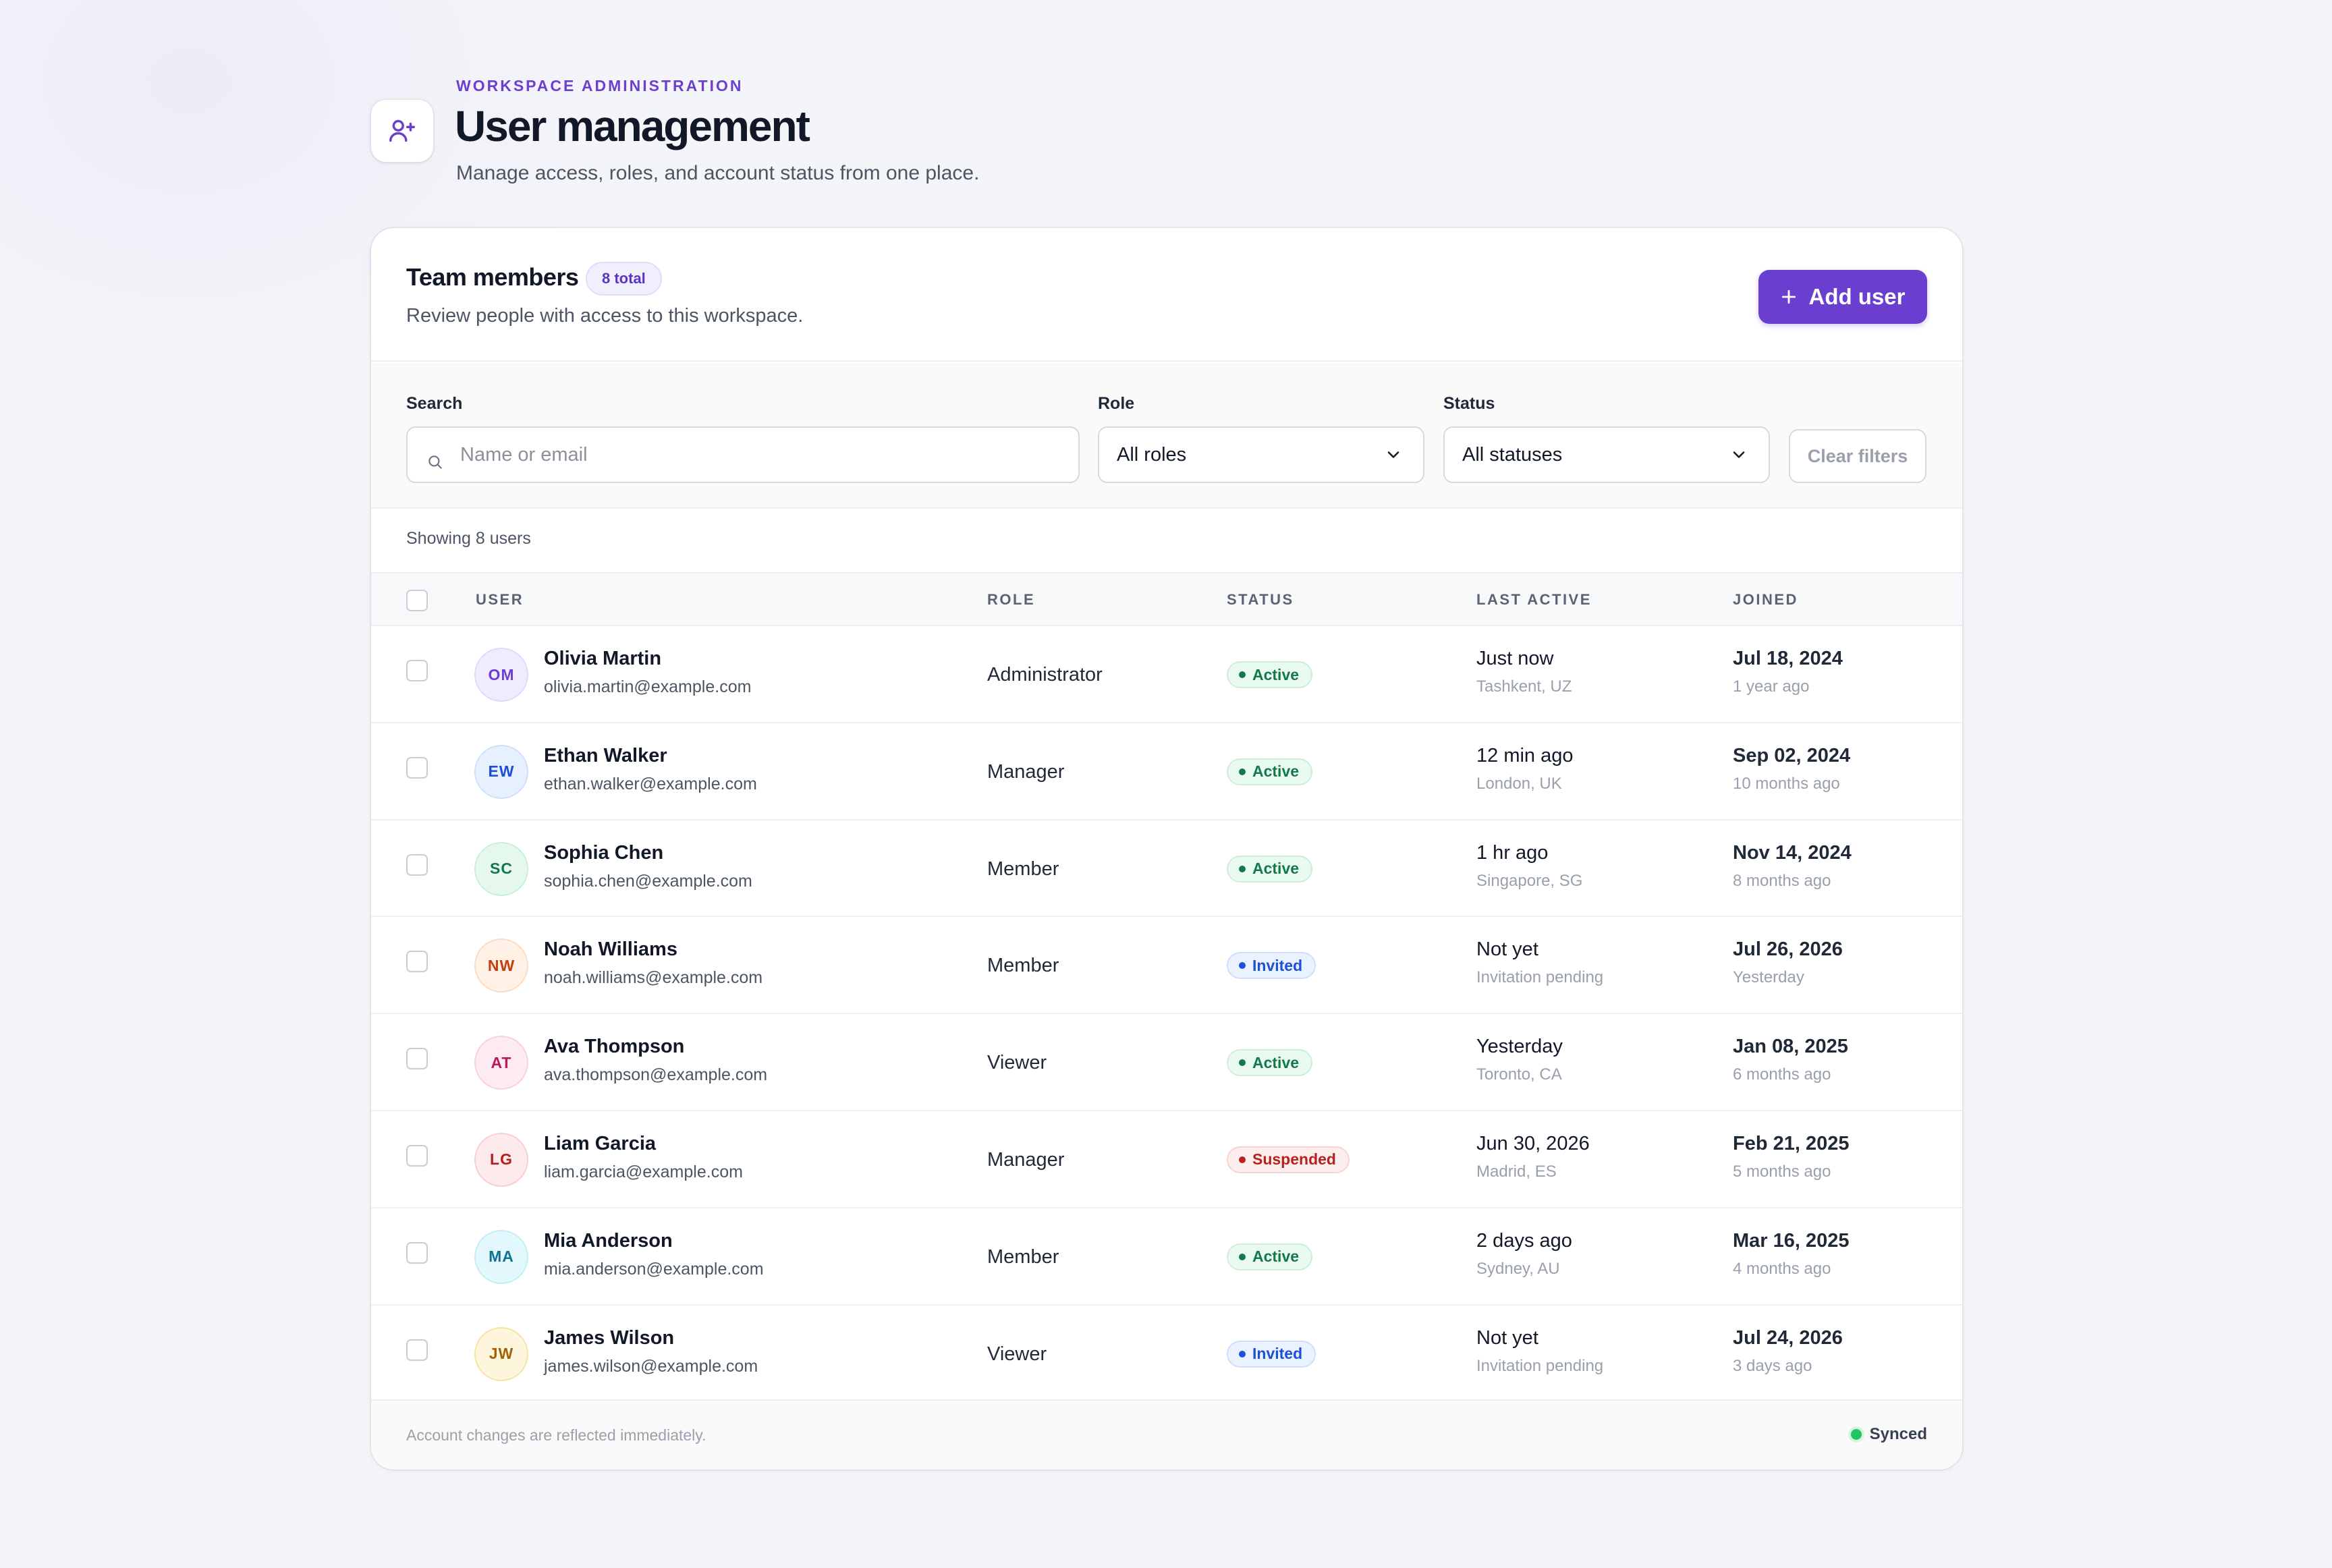 The image size is (2332, 1568). What do you see at coordinates (1519, 783) in the screenshot?
I see `last-active-location: London, UK` at bounding box center [1519, 783].